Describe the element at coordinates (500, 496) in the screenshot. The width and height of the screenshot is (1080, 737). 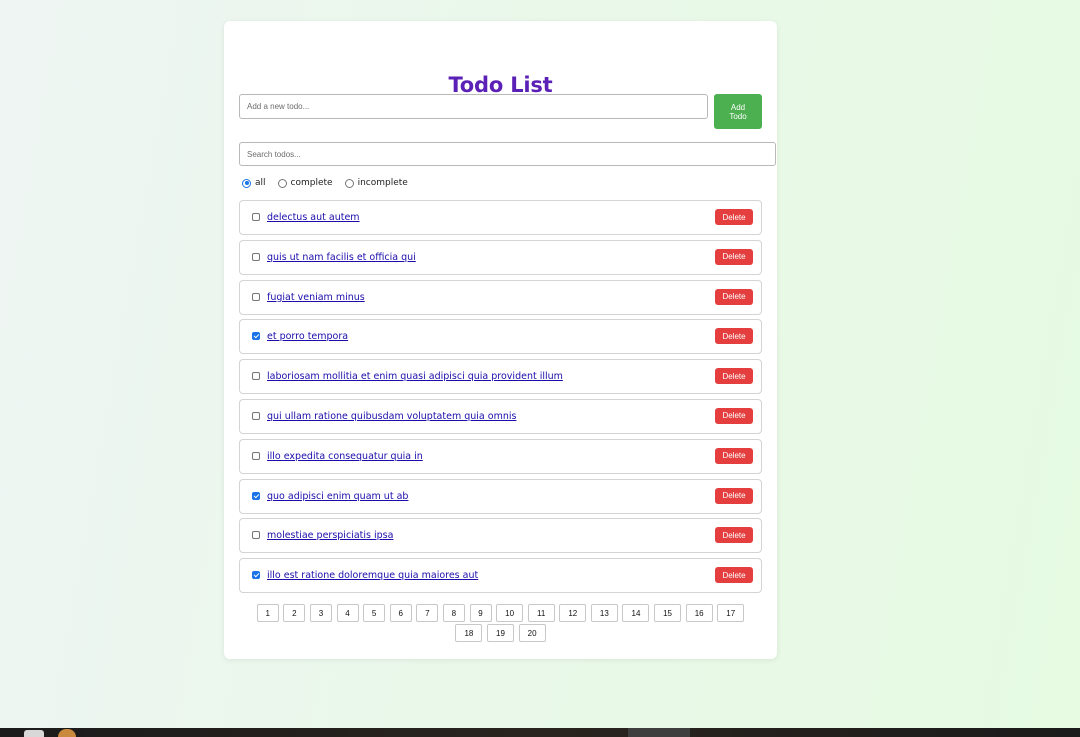
I see `todo-item: quo adipisci enim quam ut ab Delete` at that location.